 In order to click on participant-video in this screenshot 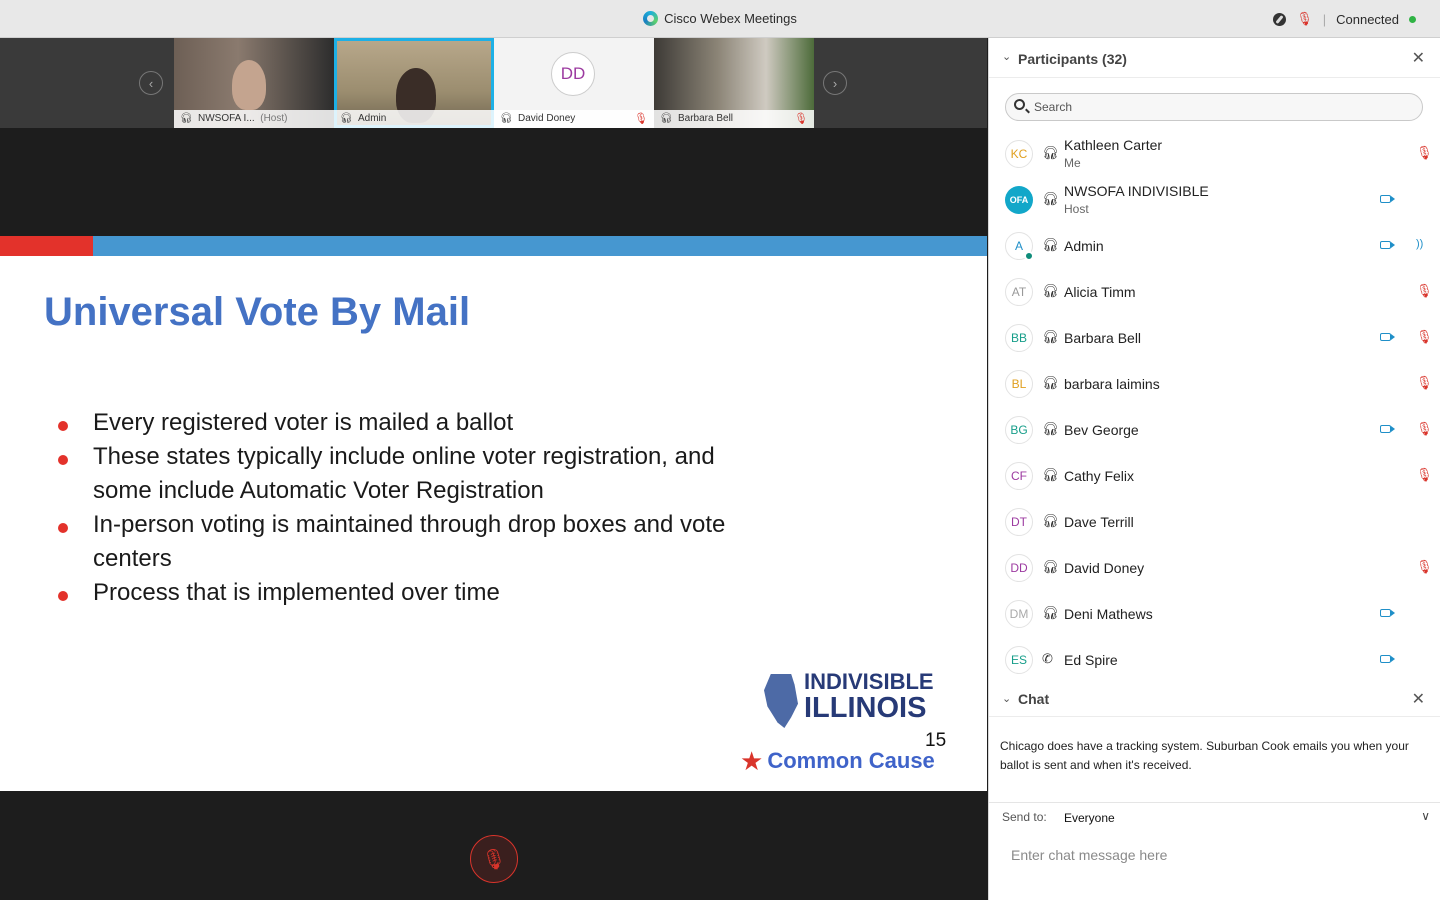, I will do `click(249, 85)`.